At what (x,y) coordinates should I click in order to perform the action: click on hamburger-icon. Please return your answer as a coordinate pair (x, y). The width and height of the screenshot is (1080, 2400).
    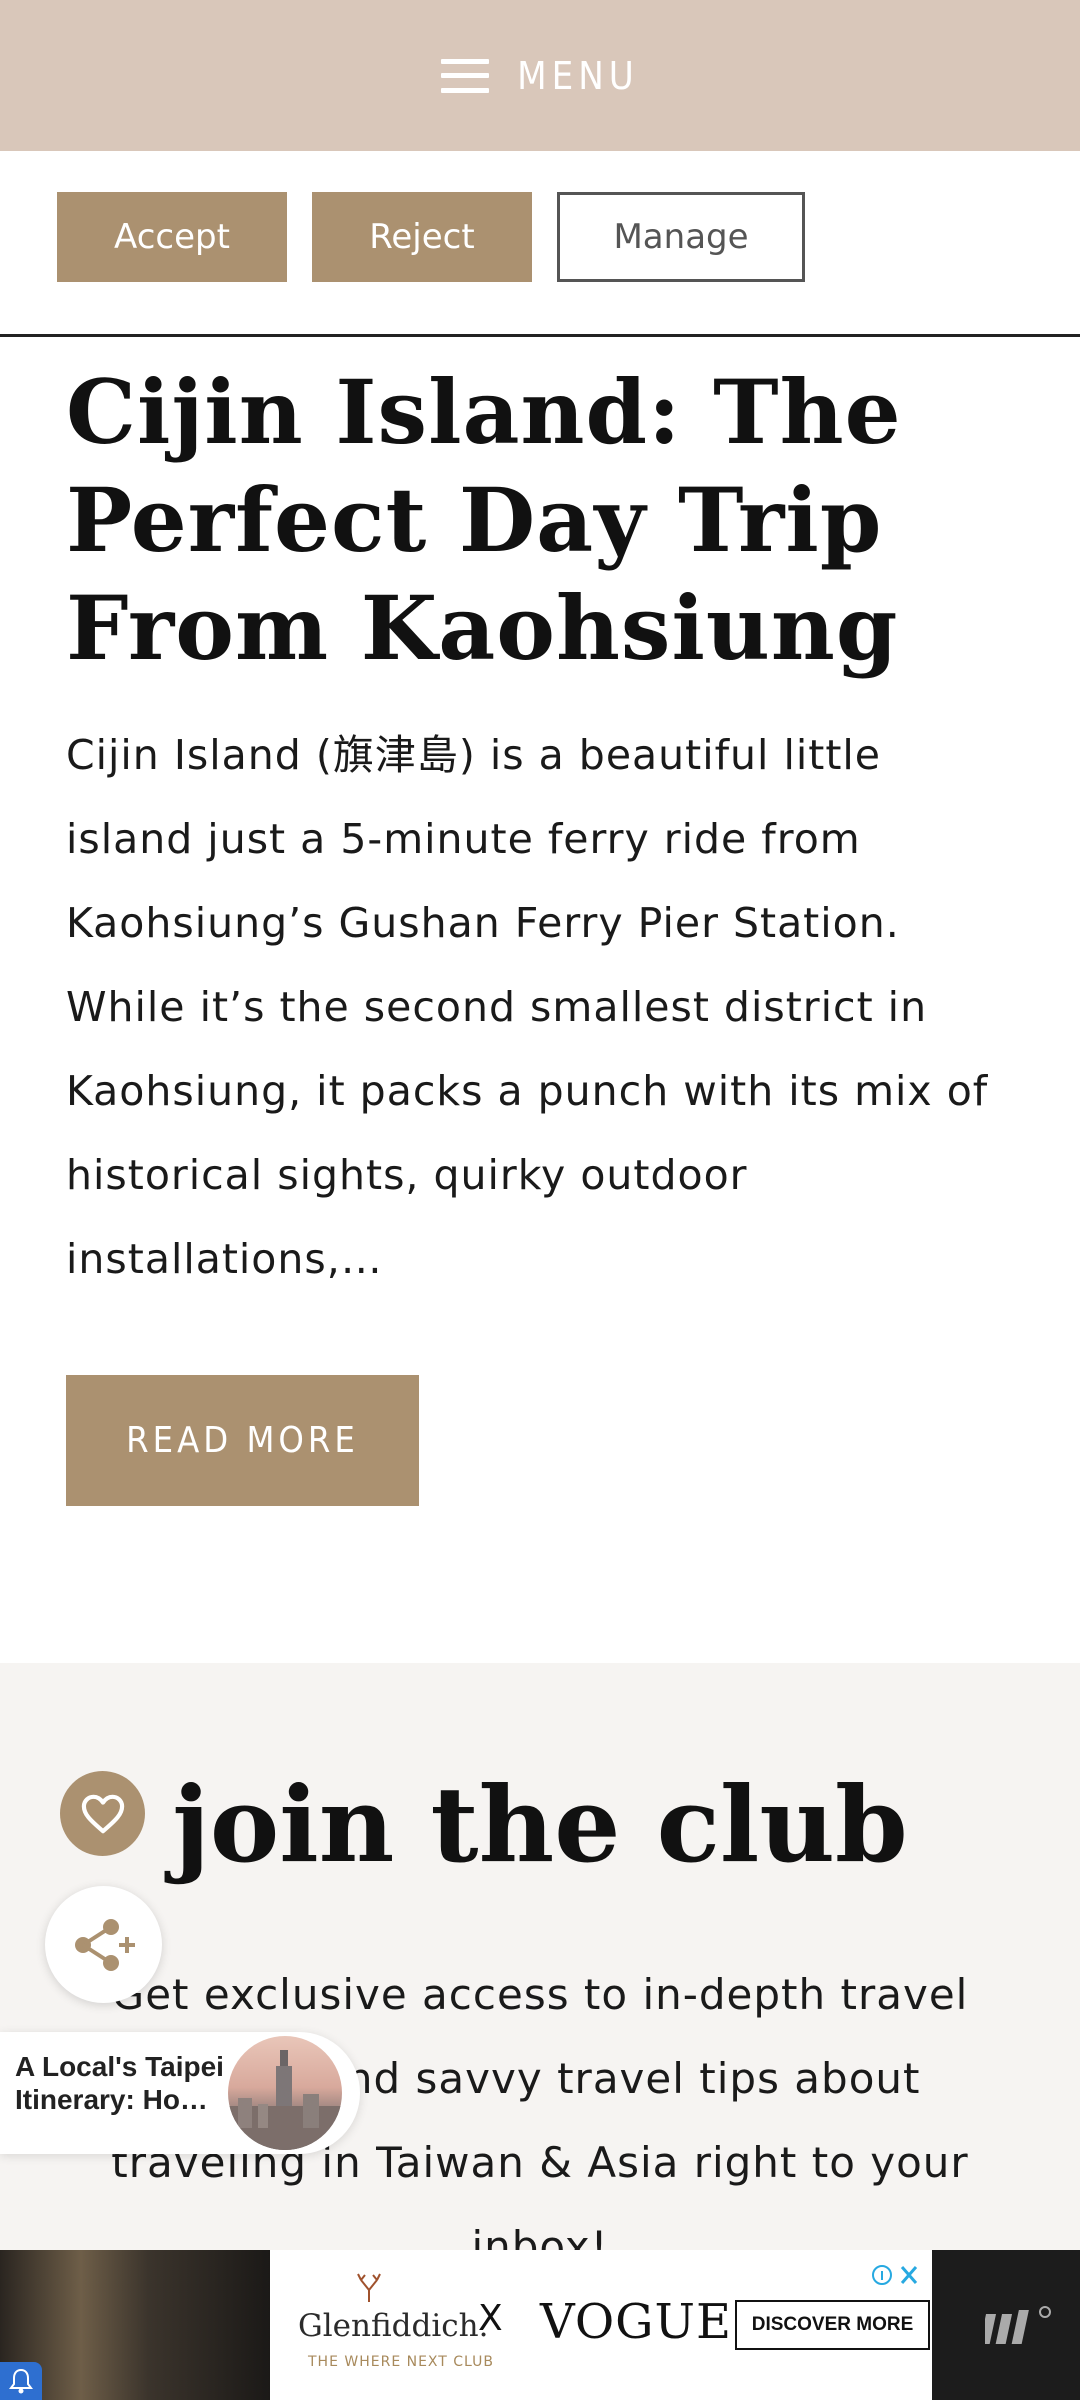
    Looking at the image, I should click on (465, 75).